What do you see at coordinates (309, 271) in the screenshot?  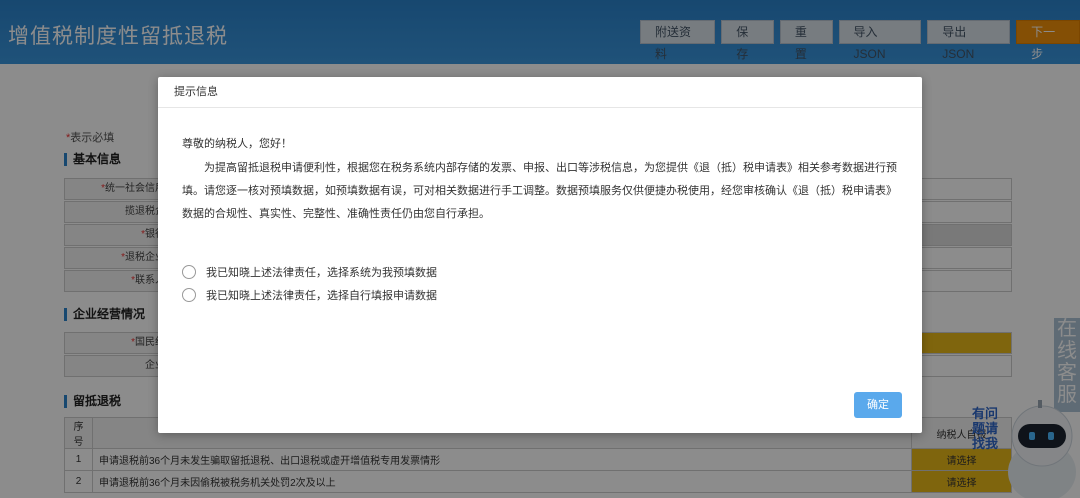 I see `option-system-prefill: 我已知晓上述法律责任，选择系统为我预填数据` at bounding box center [309, 271].